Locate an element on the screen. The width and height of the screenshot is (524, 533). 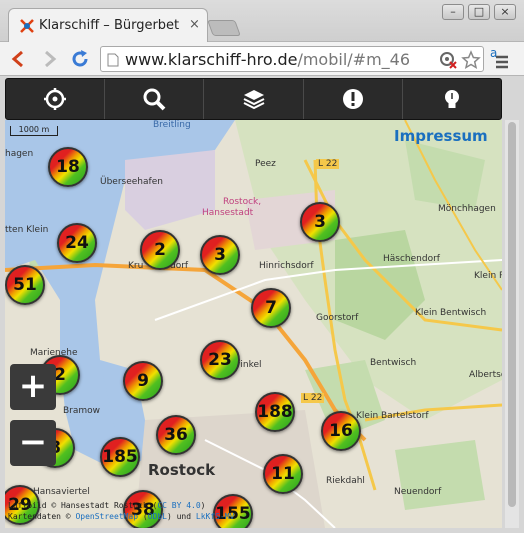
cluster-count: 11 is located at coordinates (283, 474).